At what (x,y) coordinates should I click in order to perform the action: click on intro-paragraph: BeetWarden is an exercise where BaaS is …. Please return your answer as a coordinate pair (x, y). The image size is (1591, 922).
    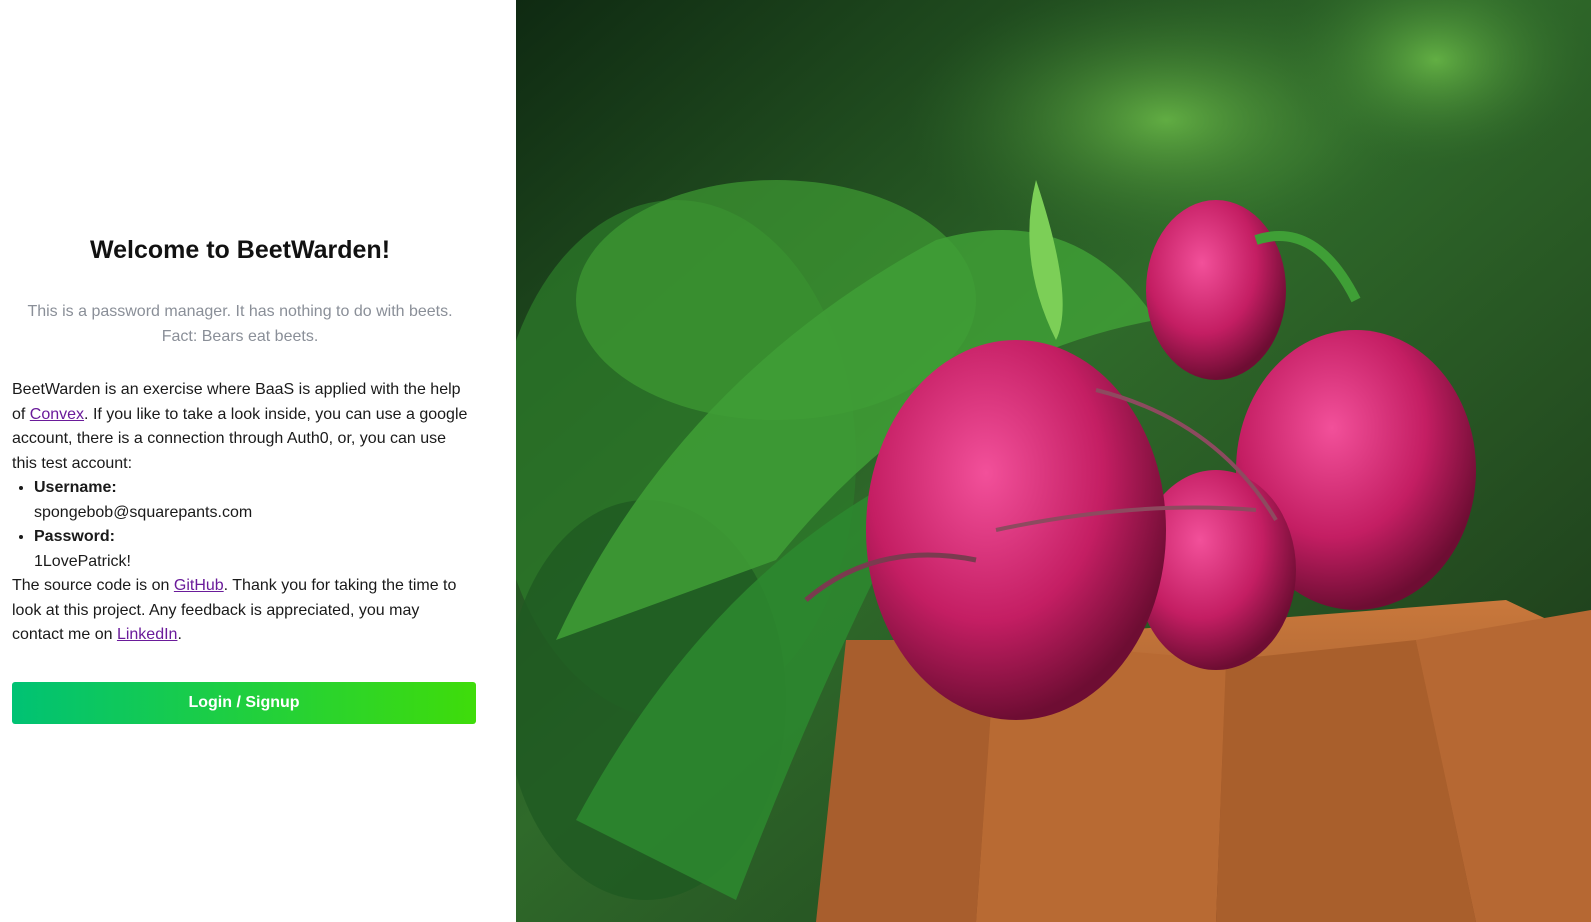
    Looking at the image, I should click on (243, 427).